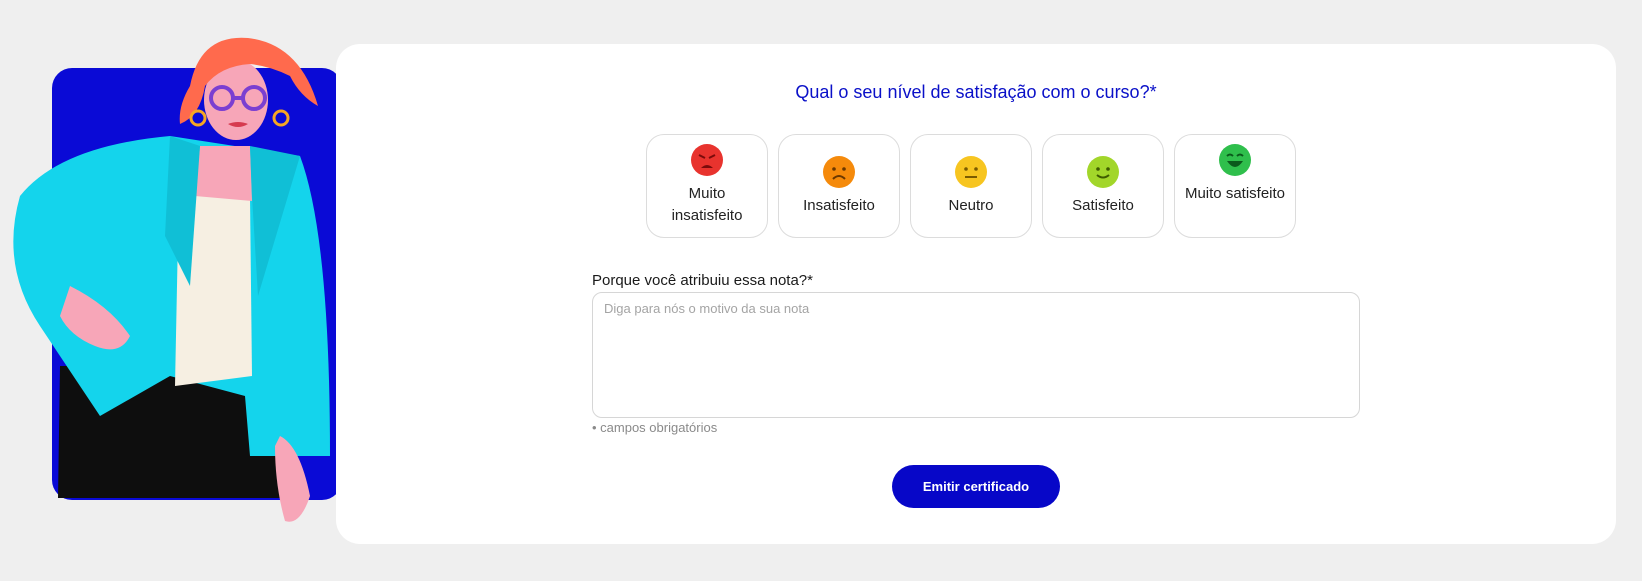 The width and height of the screenshot is (1642, 581). I want to click on rating-label: Neutro, so click(971, 205).